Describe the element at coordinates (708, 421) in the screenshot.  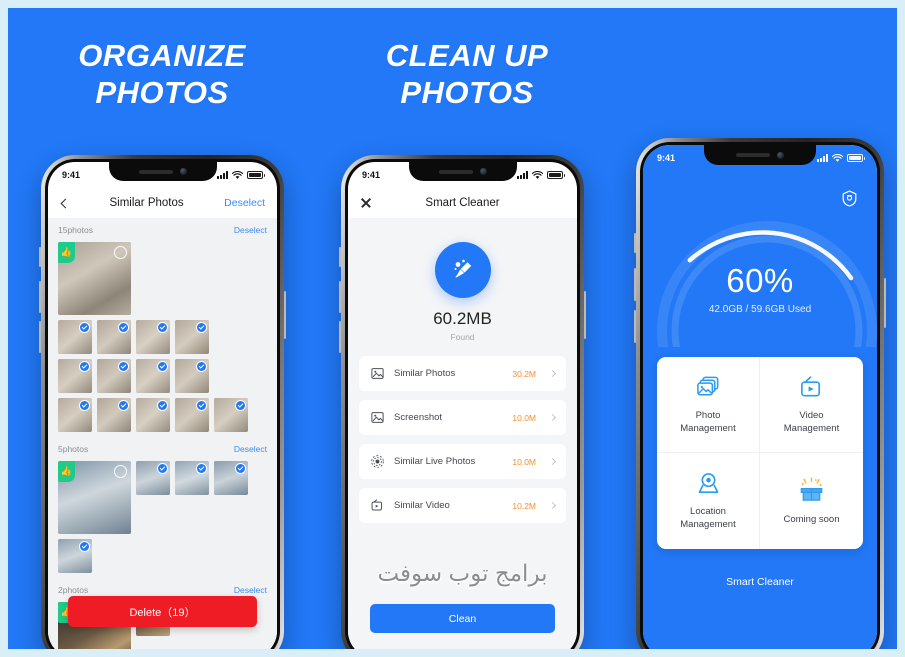
I see `feature-label: Photo Management` at that location.